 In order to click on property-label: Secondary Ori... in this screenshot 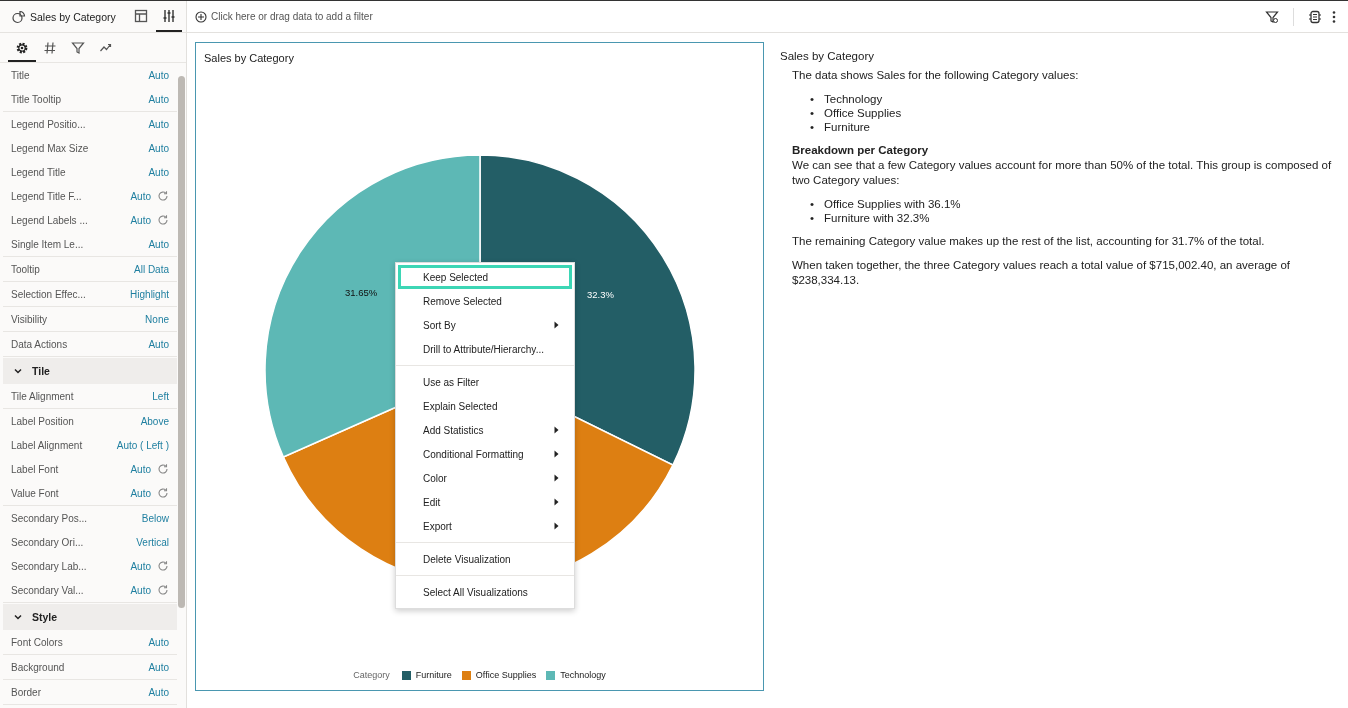, I will do `click(47, 542)`.